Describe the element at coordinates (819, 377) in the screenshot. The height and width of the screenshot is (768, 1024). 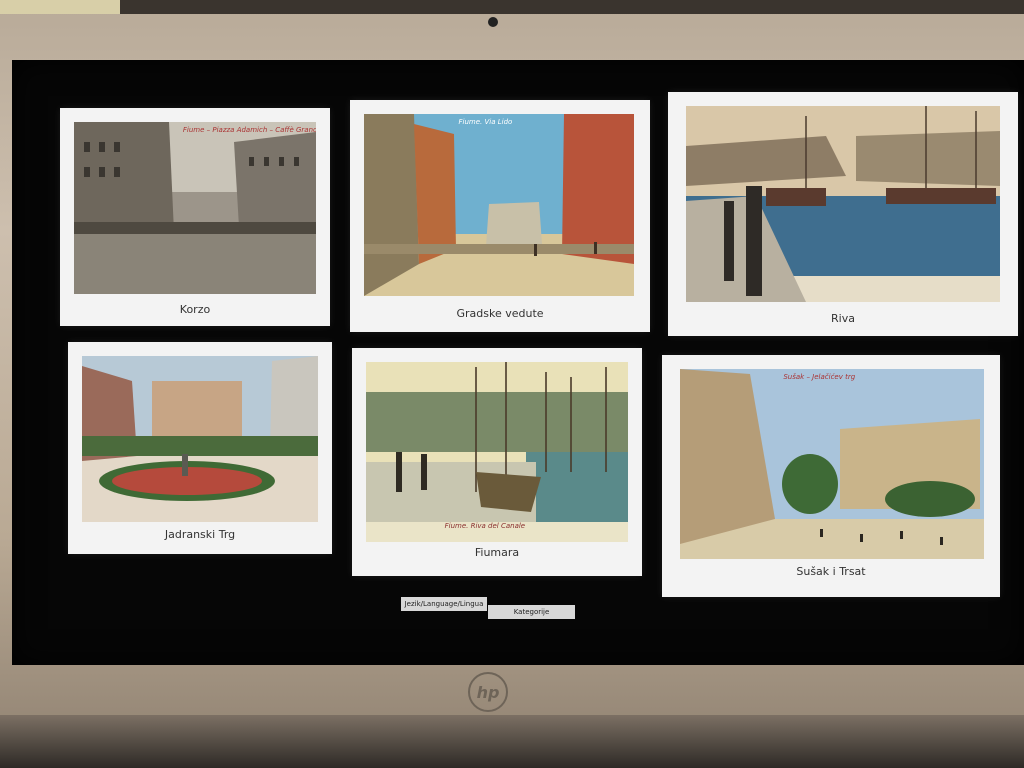
I see `postcard-title: Sušak – Jelačićev trg` at that location.